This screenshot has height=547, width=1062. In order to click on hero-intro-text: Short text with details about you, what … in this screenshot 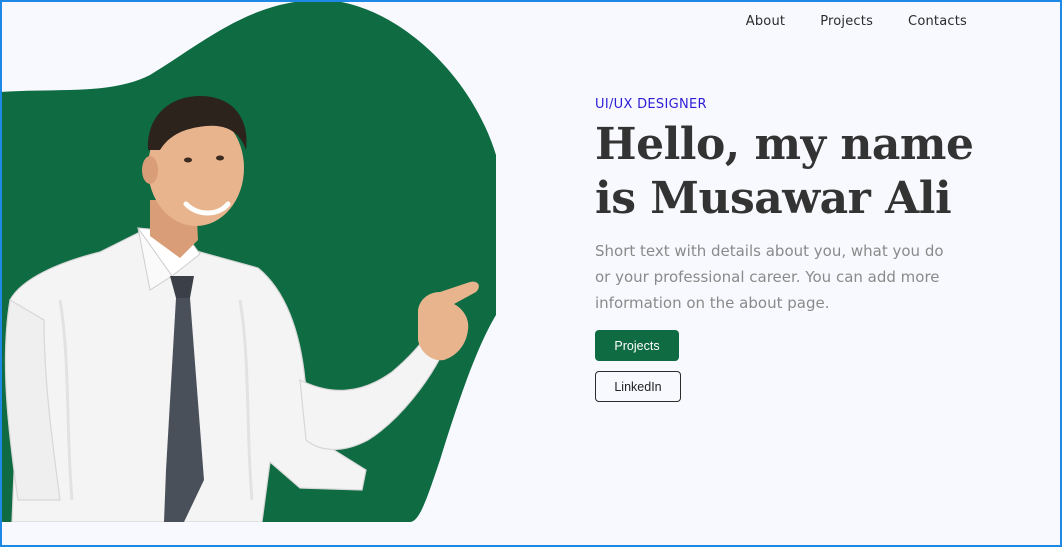, I will do `click(769, 277)`.